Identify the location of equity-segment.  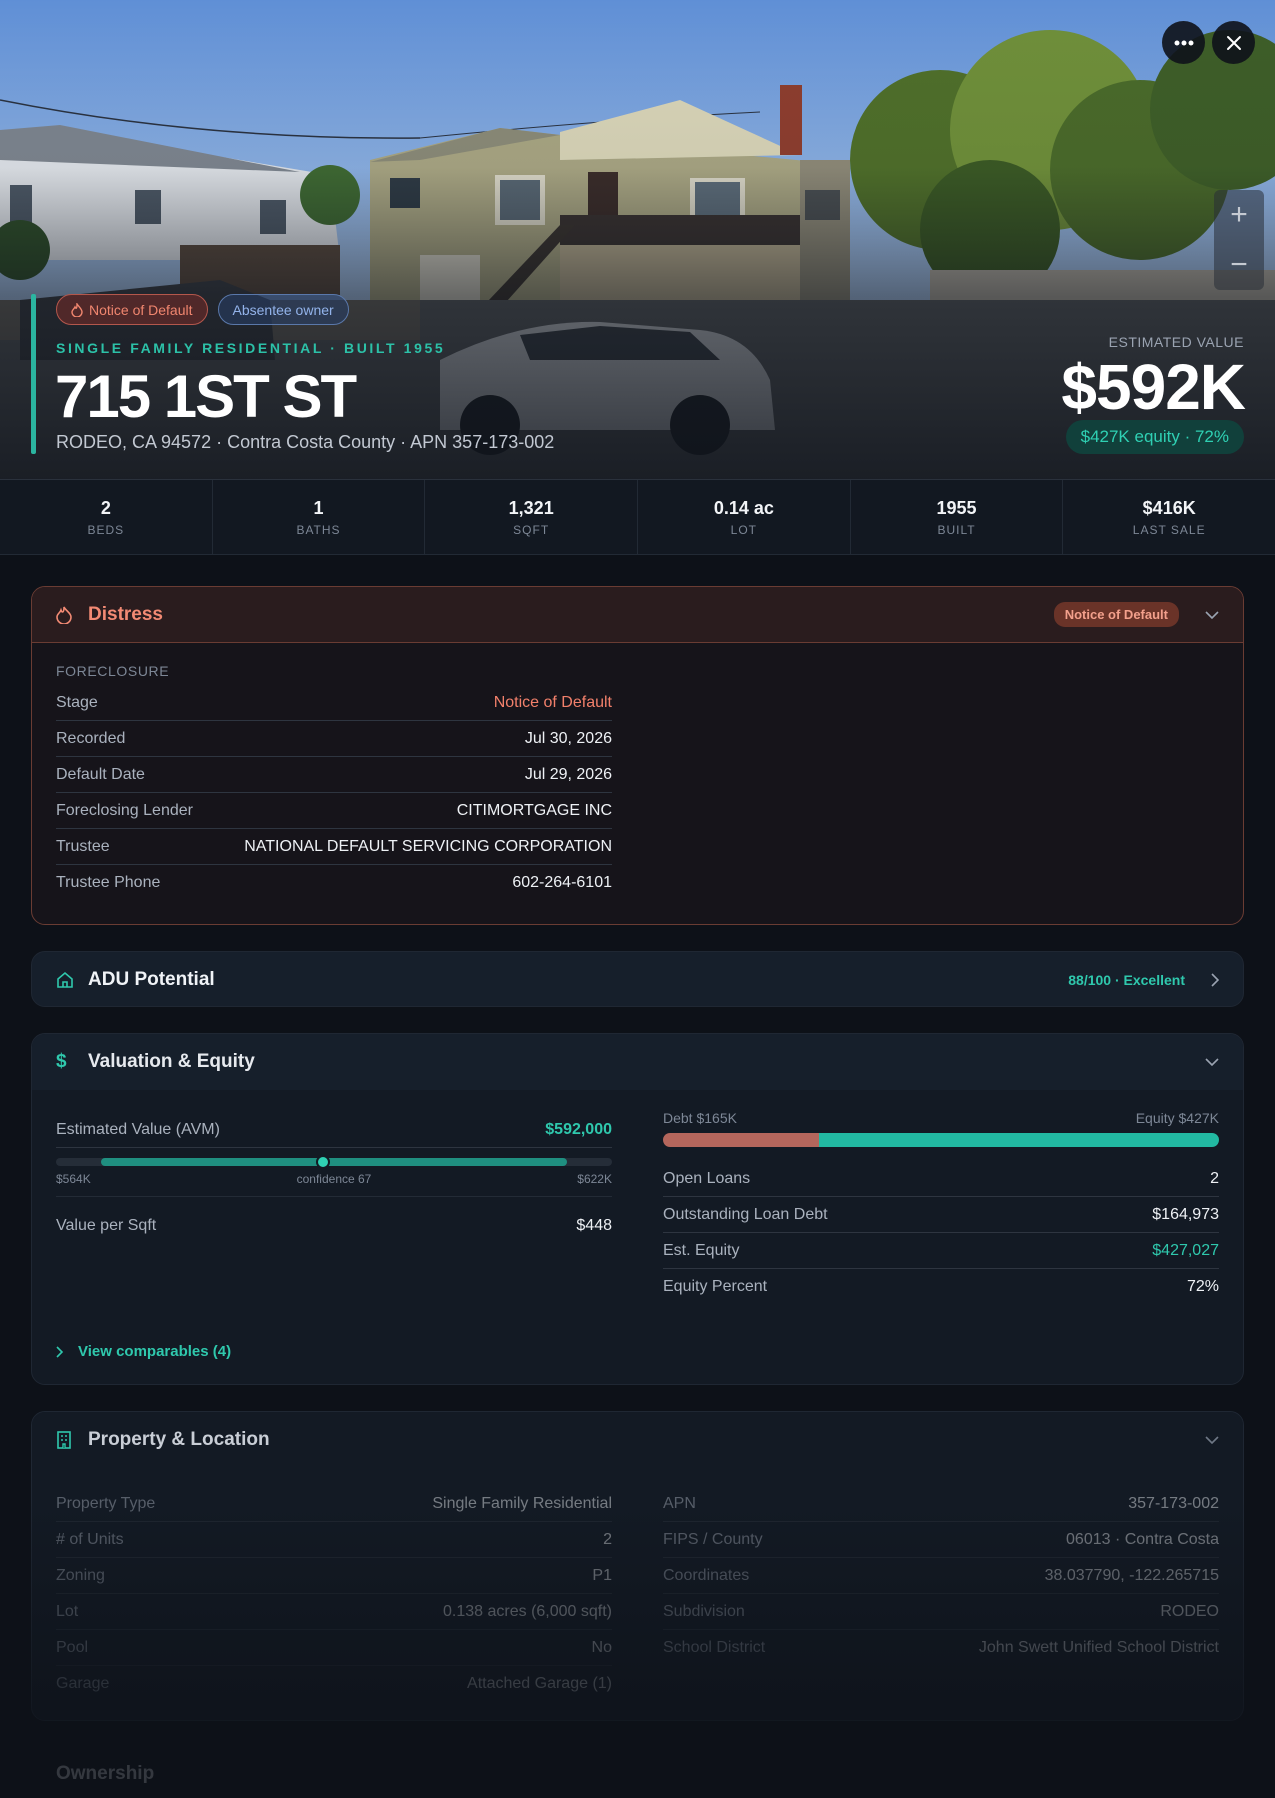
(1018, 1140).